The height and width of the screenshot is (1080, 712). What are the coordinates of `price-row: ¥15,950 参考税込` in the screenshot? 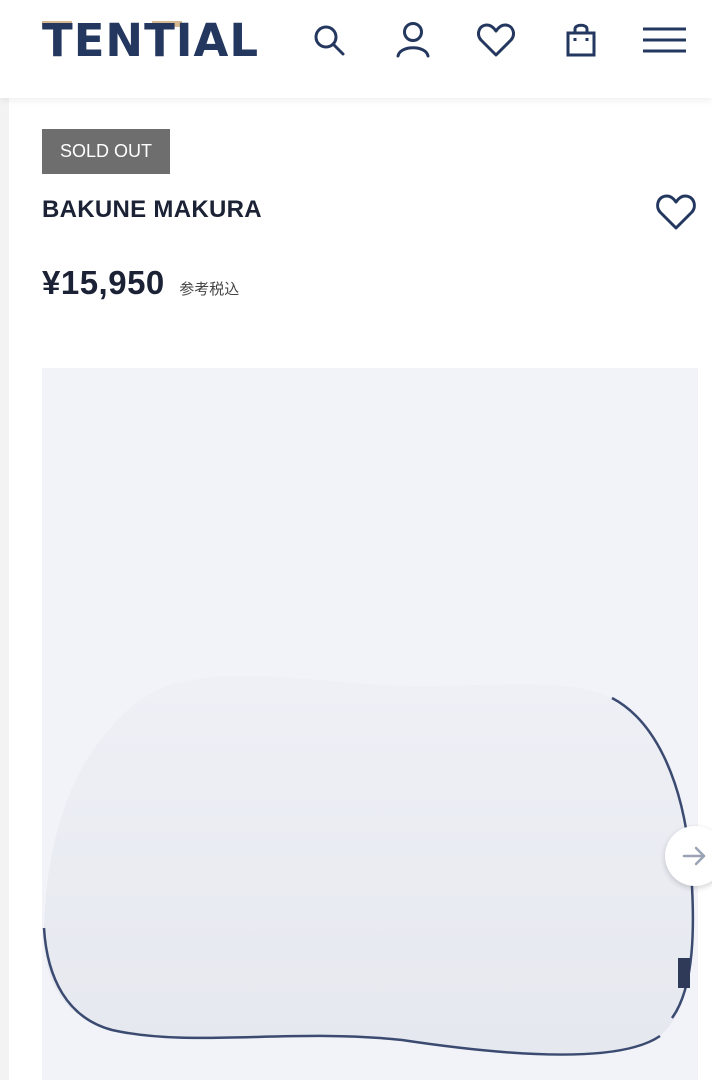 It's located at (140, 286).